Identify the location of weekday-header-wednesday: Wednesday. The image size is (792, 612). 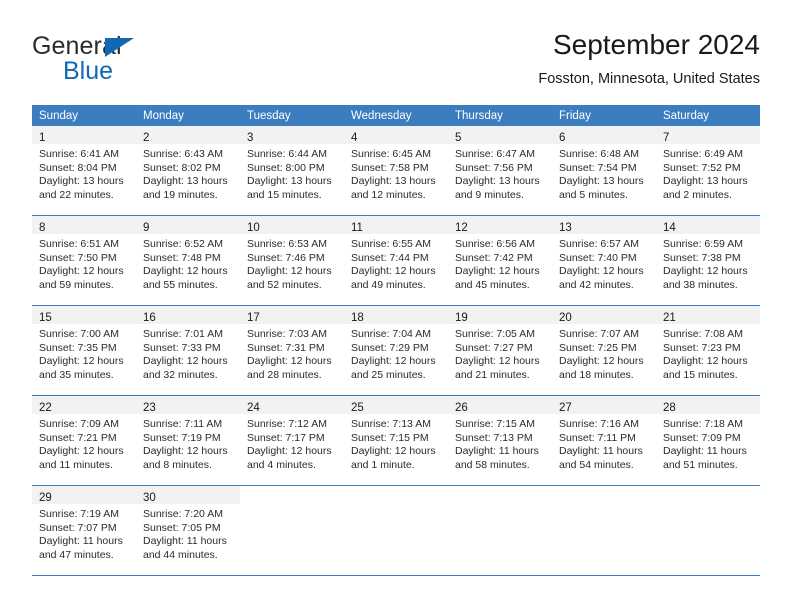
(381, 116).